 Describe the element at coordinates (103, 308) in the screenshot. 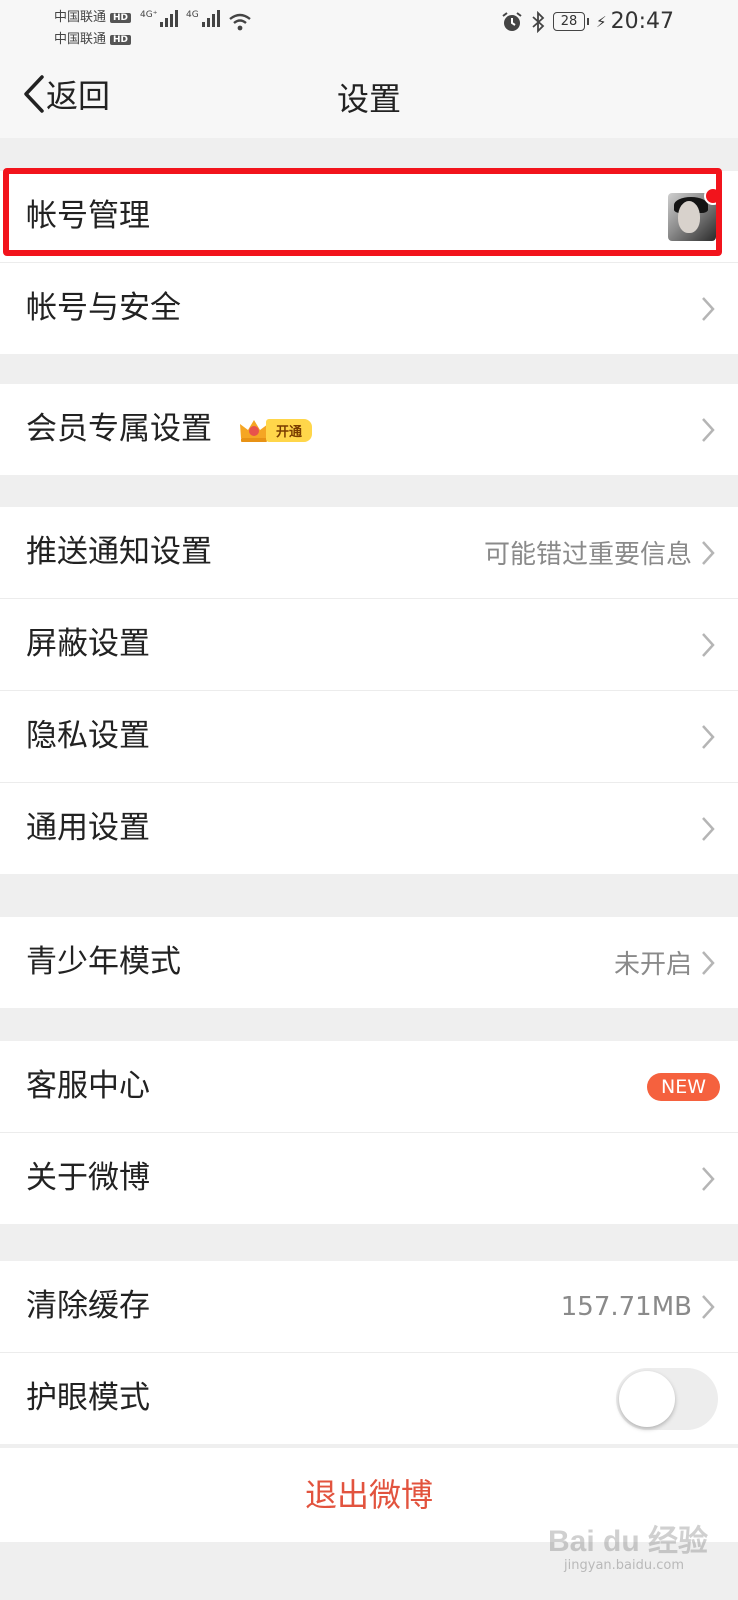

I see `account-security-label: 帐号与安全` at that location.